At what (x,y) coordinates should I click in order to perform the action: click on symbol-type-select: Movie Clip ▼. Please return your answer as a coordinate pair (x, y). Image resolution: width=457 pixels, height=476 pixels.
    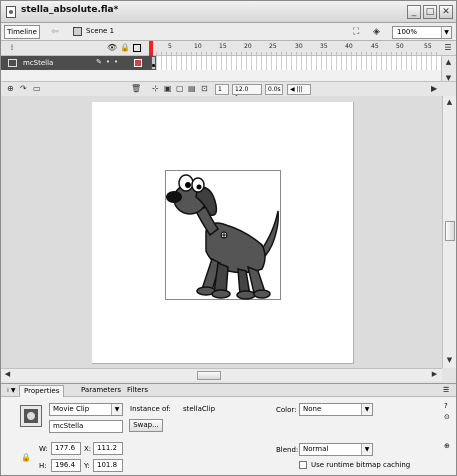
    Looking at the image, I should click on (86, 409).